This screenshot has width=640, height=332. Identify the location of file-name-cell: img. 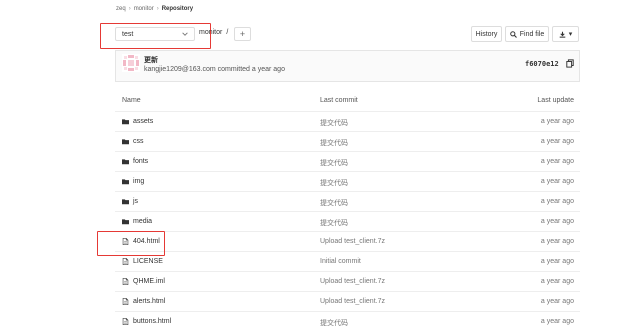
(133, 181).